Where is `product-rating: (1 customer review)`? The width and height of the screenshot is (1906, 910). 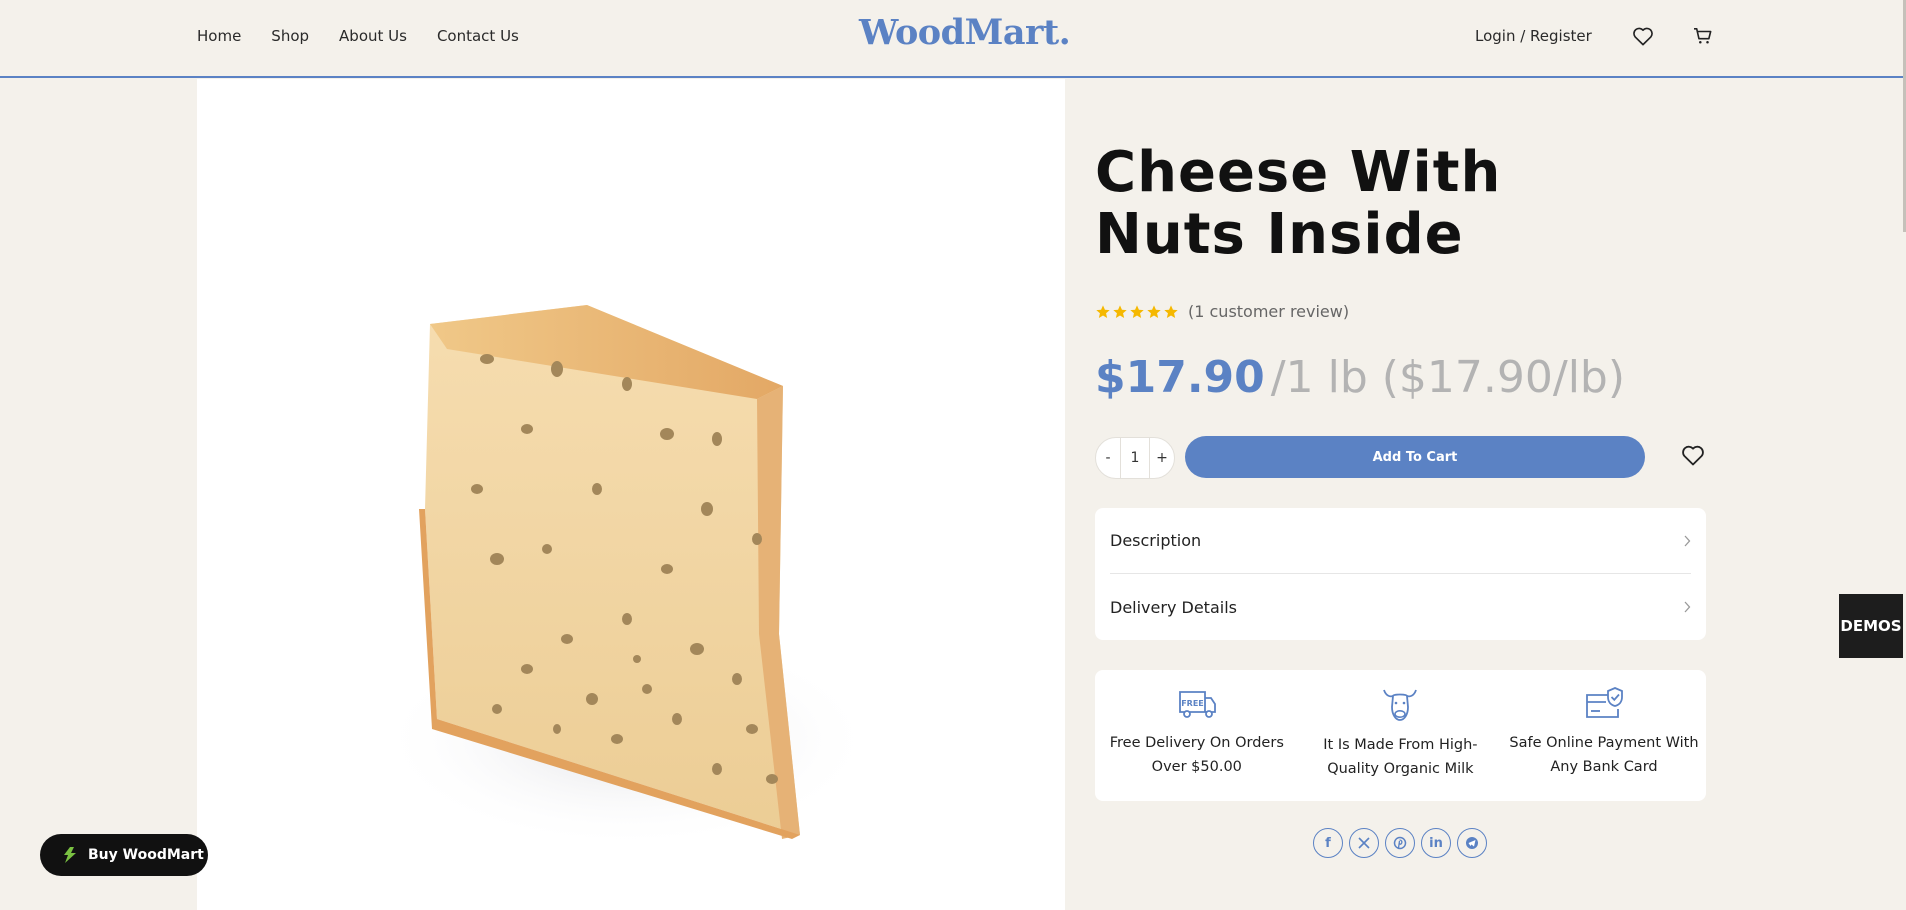 product-rating: (1 customer review) is located at coordinates (1222, 311).